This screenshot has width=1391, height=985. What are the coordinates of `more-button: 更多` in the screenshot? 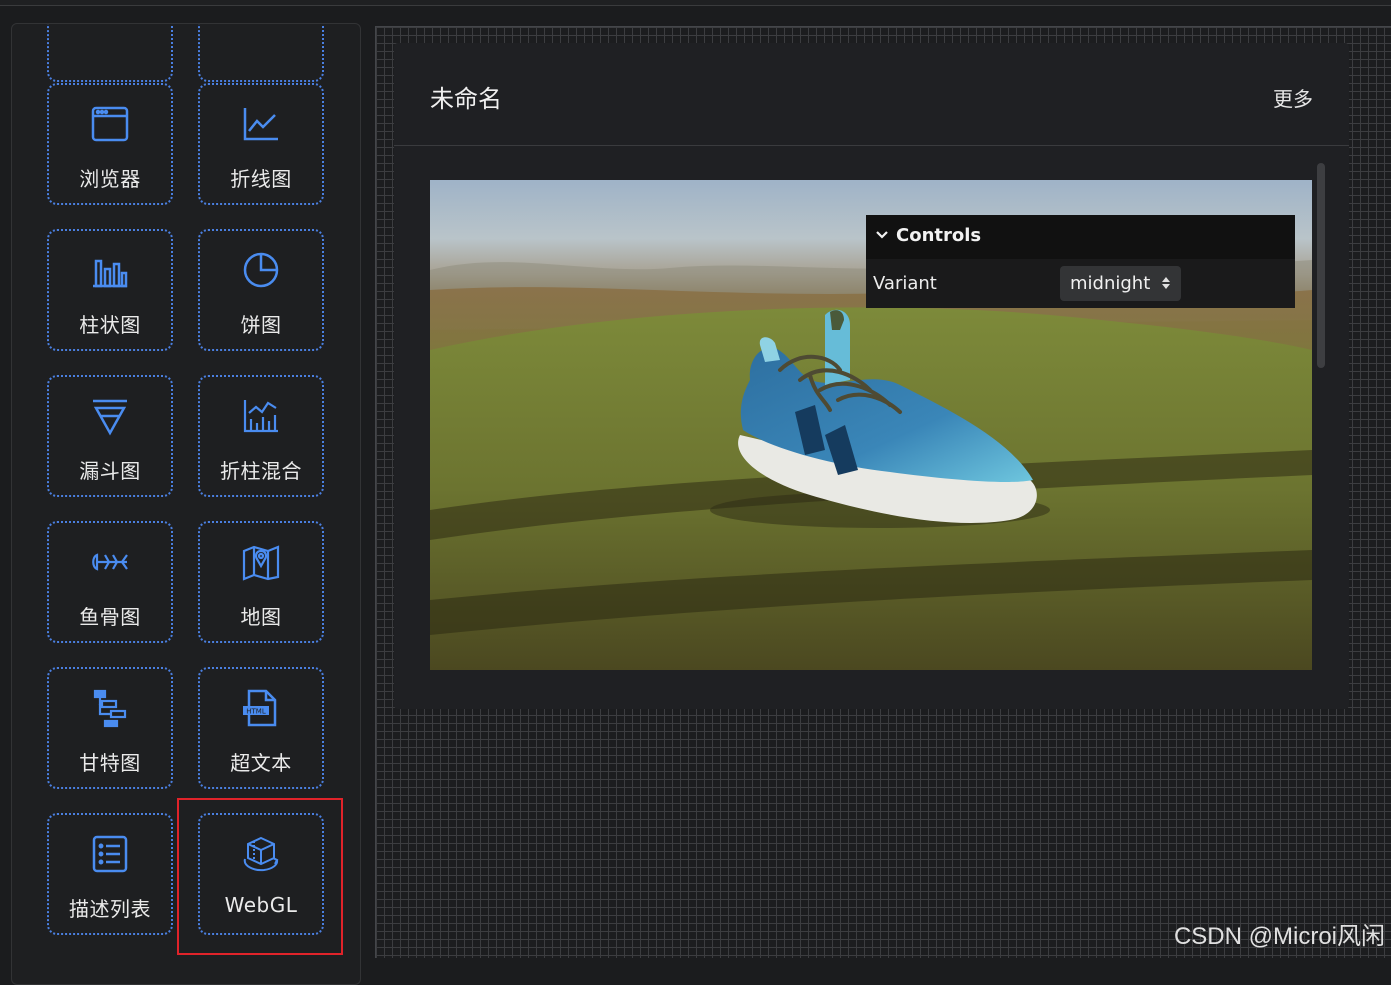 It's located at (1293, 97).